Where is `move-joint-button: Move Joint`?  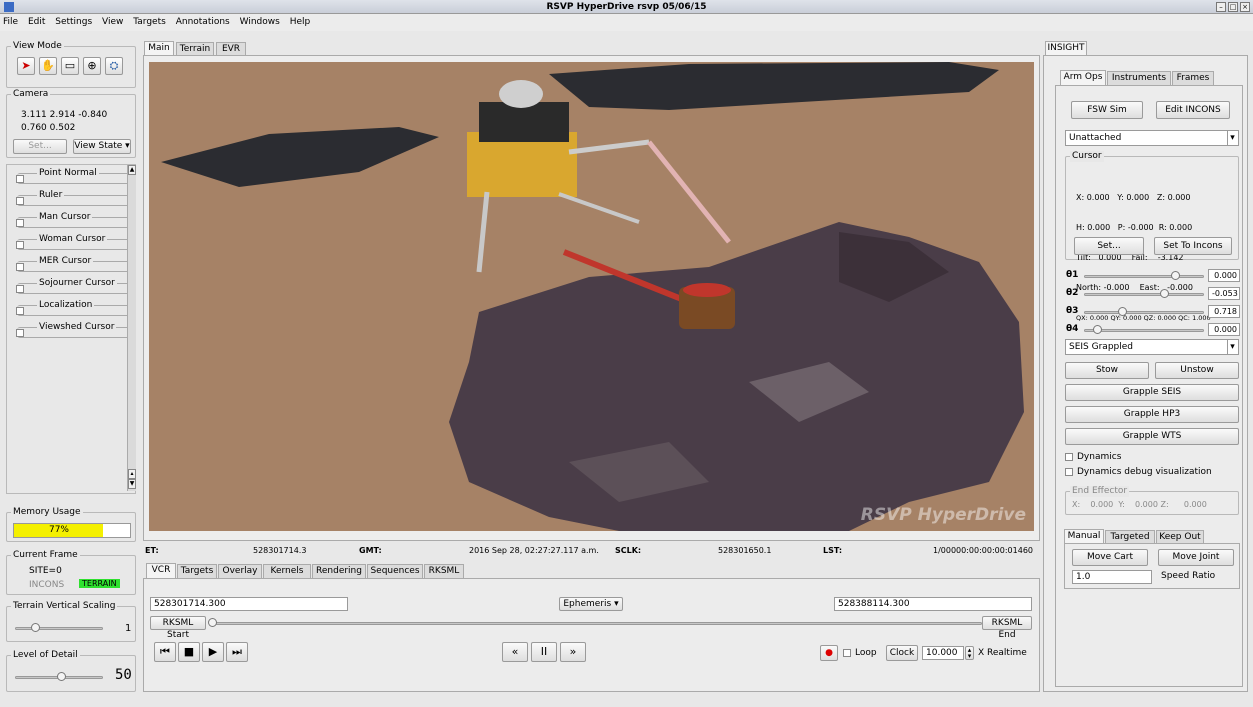 move-joint-button: Move Joint is located at coordinates (1196, 557).